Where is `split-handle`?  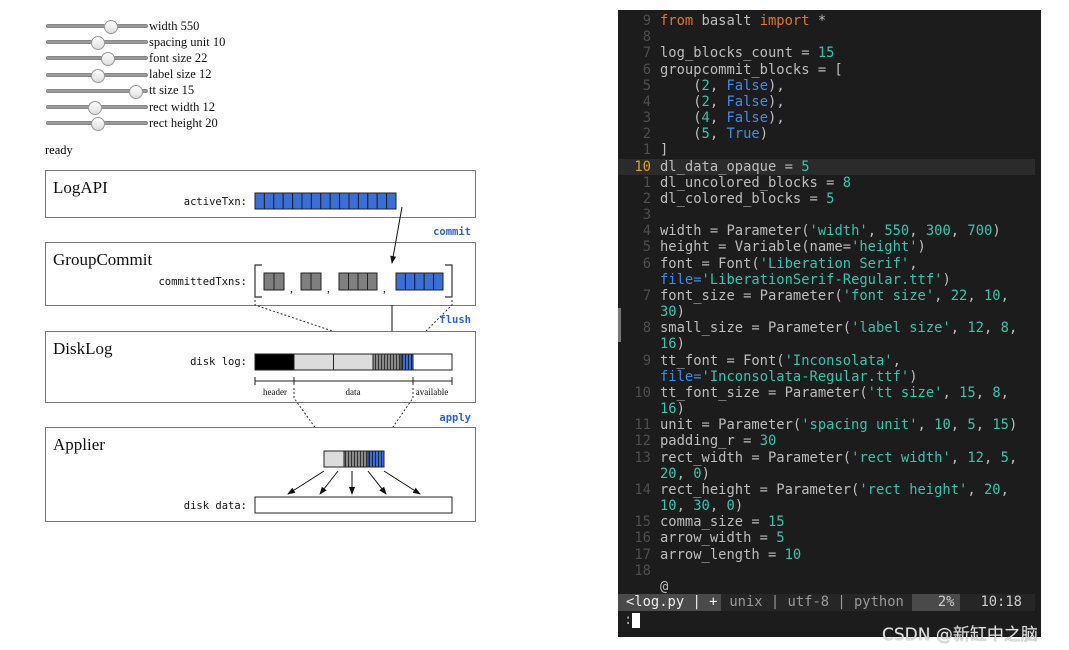 split-handle is located at coordinates (619, 325).